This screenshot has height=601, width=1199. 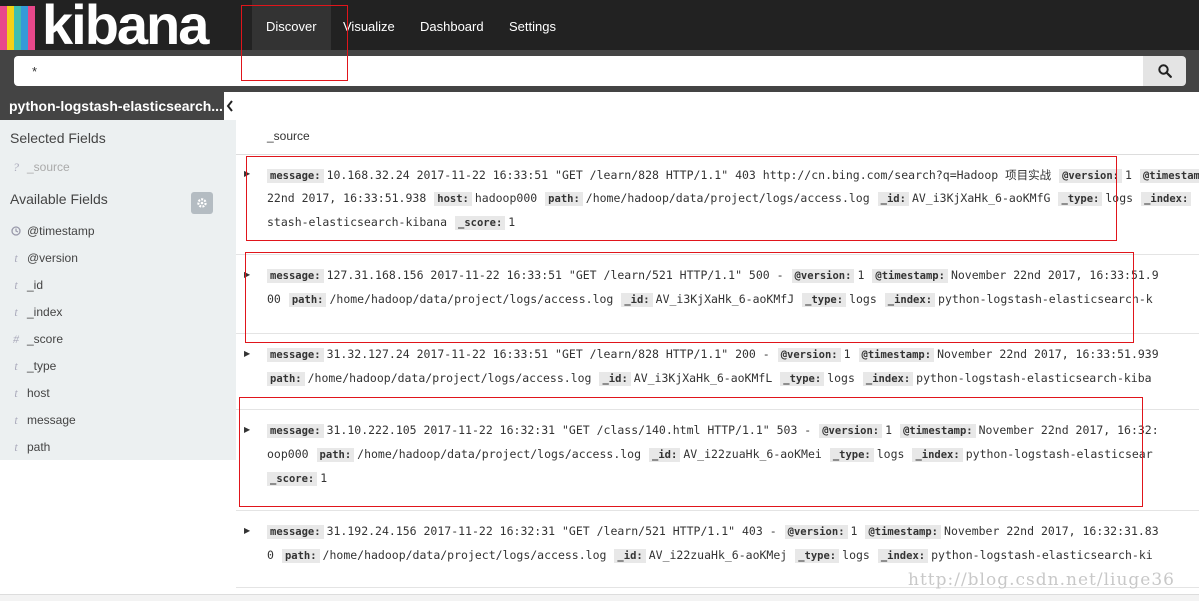 I want to click on row-divider, so click(x=717, y=510).